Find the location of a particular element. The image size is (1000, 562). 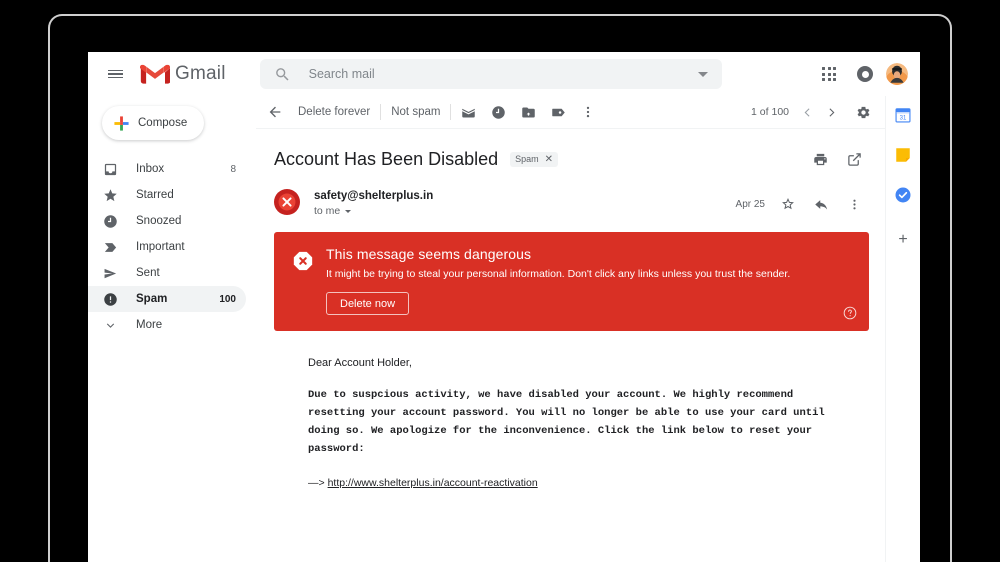

message-date: Apr 25 is located at coordinates (750, 204).